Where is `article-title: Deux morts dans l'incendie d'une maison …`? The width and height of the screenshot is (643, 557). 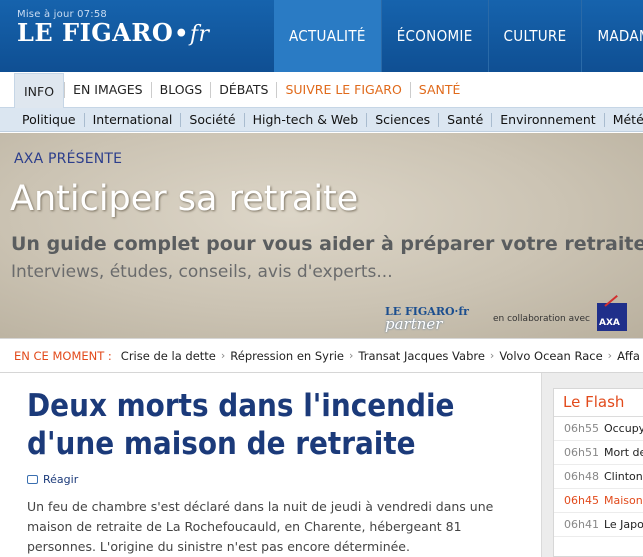 article-title: Deux morts dans l'incendie d'une maison … is located at coordinates (267, 425).